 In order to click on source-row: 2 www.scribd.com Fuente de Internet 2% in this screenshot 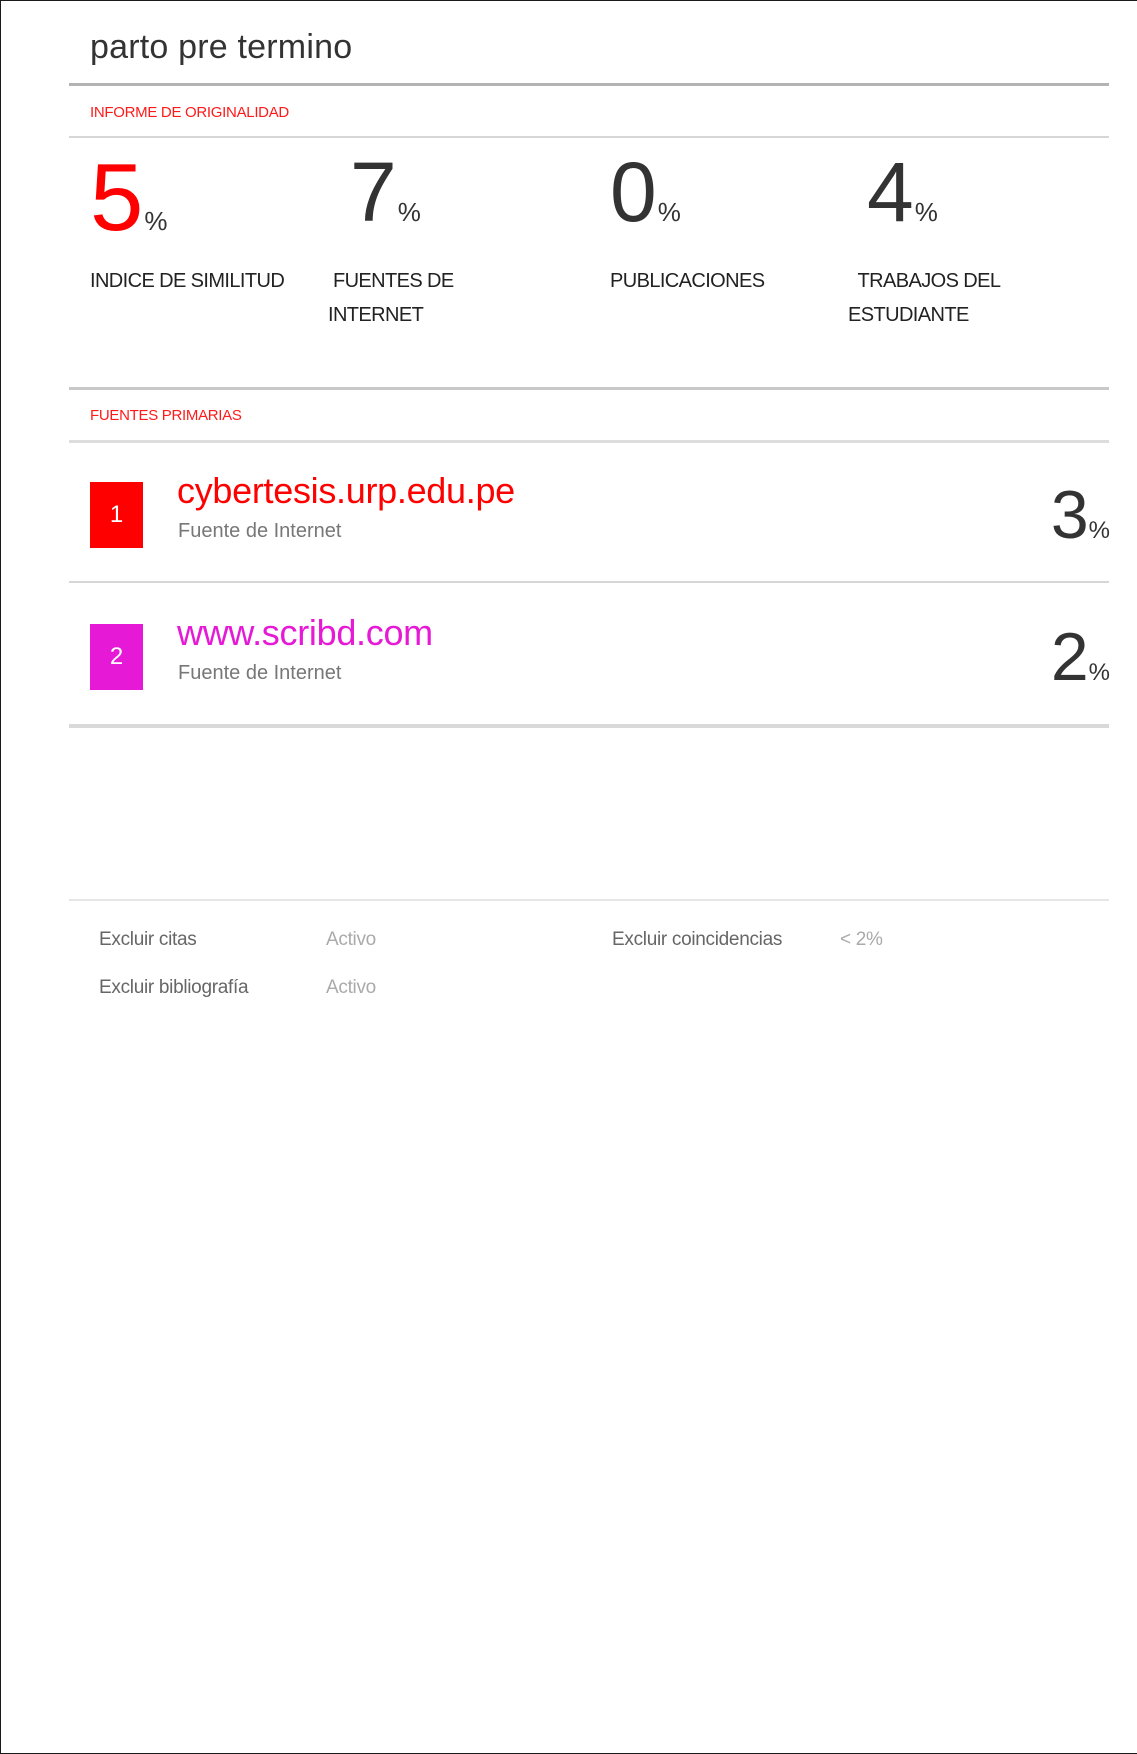, I will do `click(600, 657)`.